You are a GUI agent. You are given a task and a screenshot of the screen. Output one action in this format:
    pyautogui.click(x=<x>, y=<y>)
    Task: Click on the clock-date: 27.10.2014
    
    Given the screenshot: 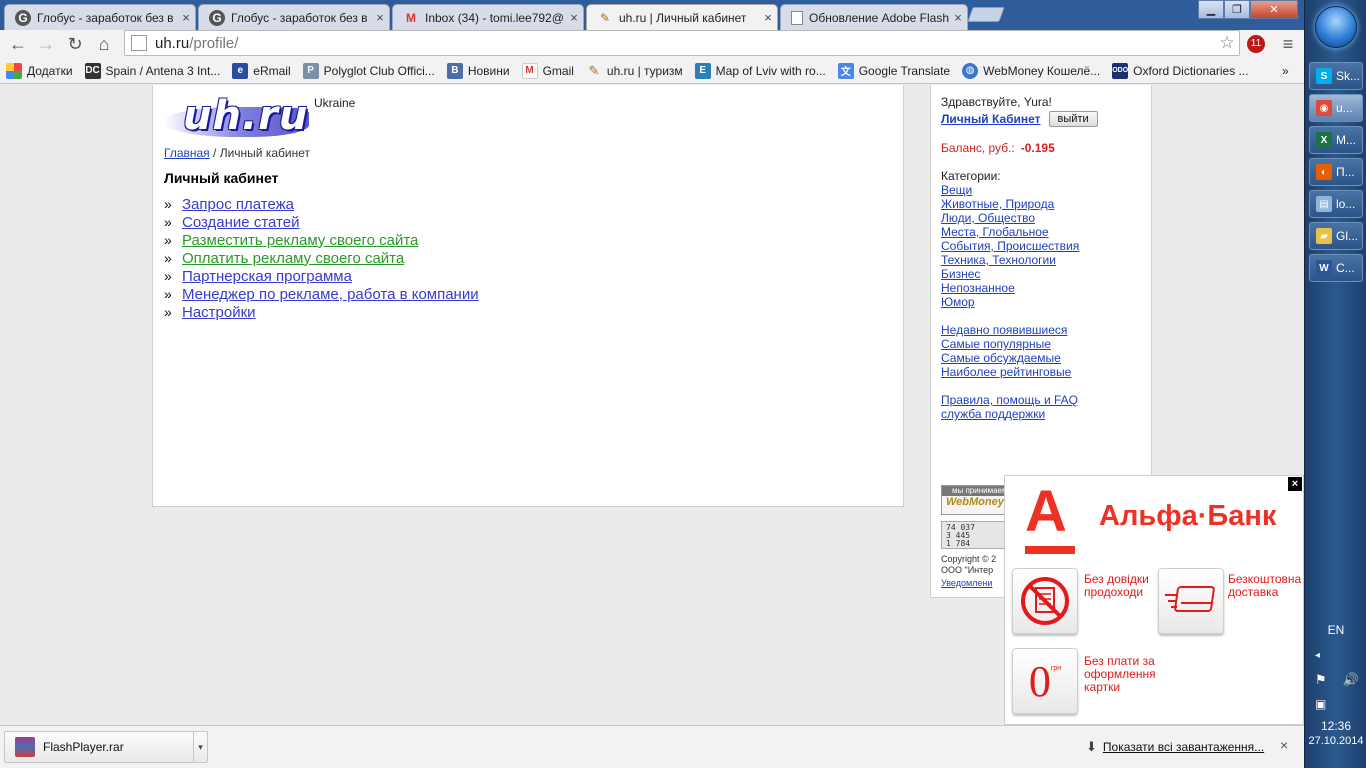 What is the action you would take?
    pyautogui.click(x=1336, y=741)
    